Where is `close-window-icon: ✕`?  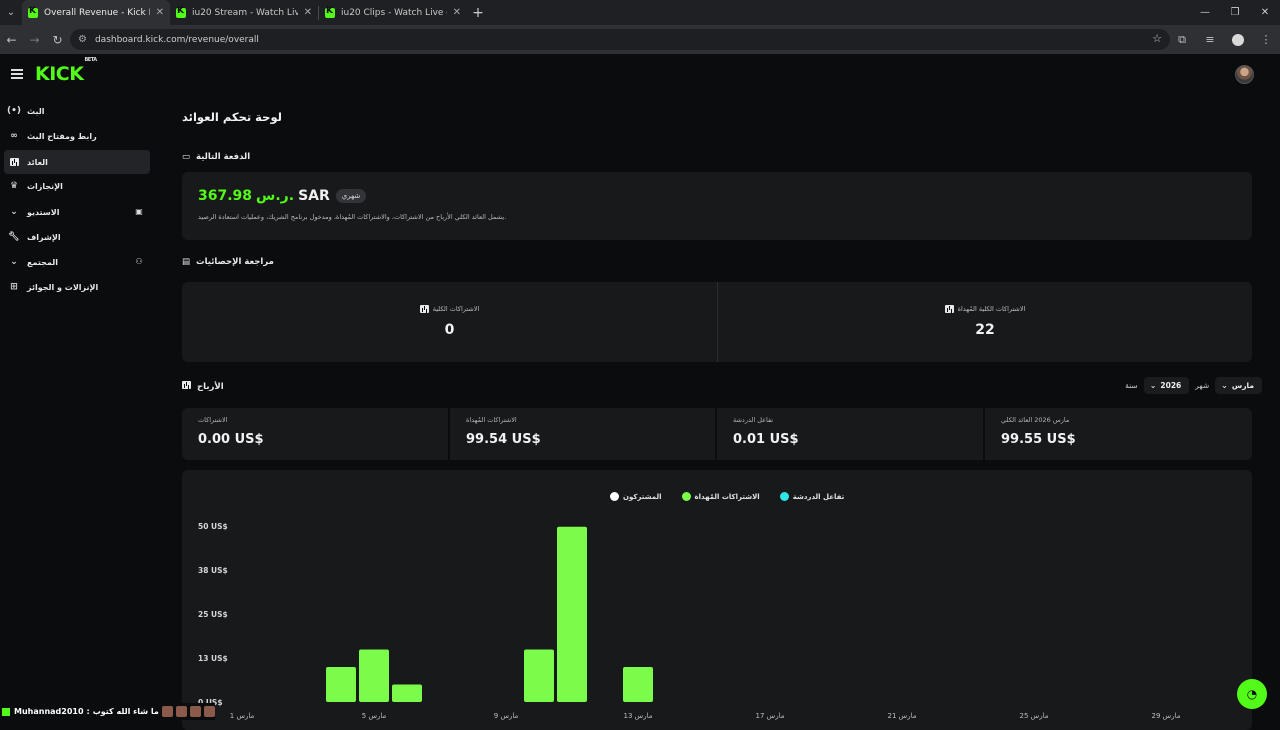
close-window-icon: ✕ is located at coordinates (1265, 12).